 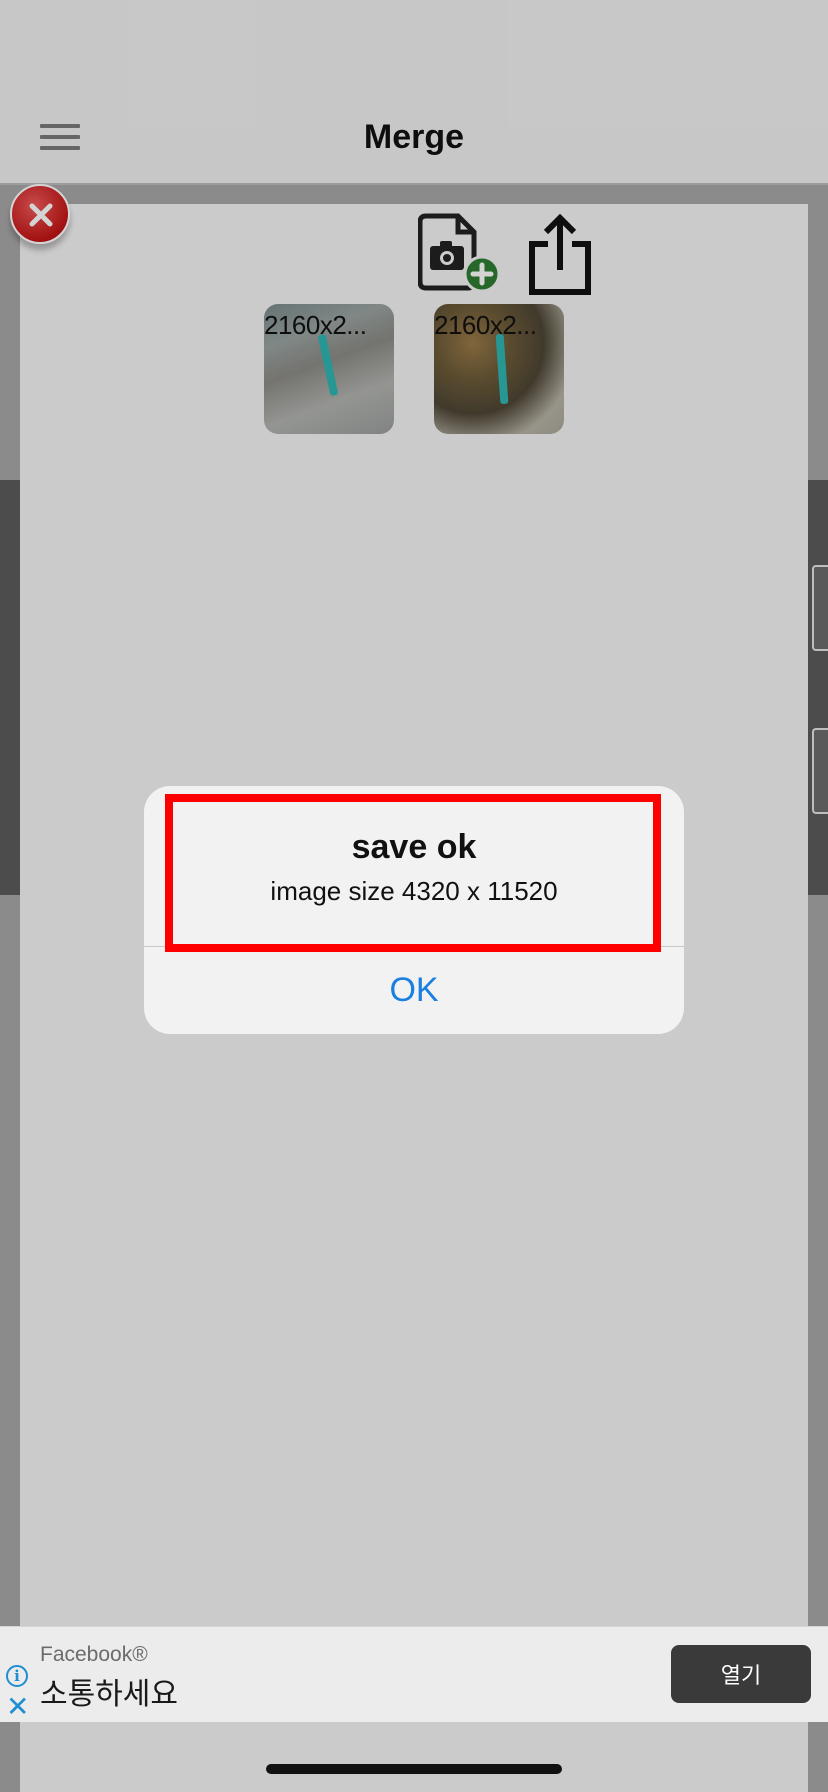 I want to click on info-icon: i, so click(x=17, y=1676).